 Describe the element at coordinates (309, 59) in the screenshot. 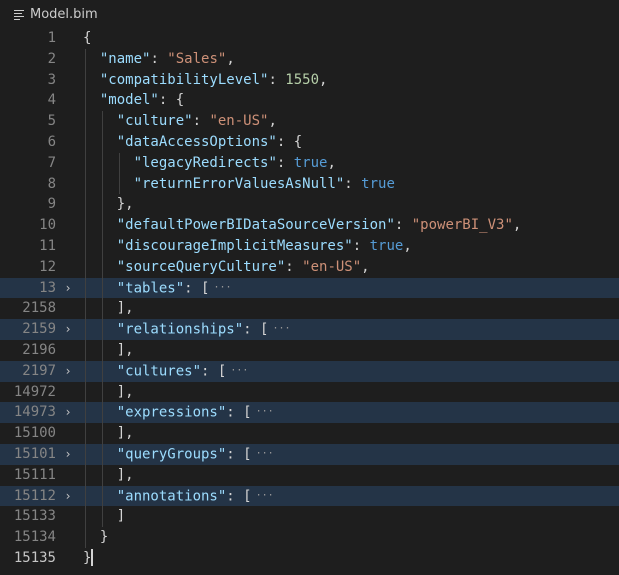

I see `code-line: 2 "name": "Sales",` at that location.